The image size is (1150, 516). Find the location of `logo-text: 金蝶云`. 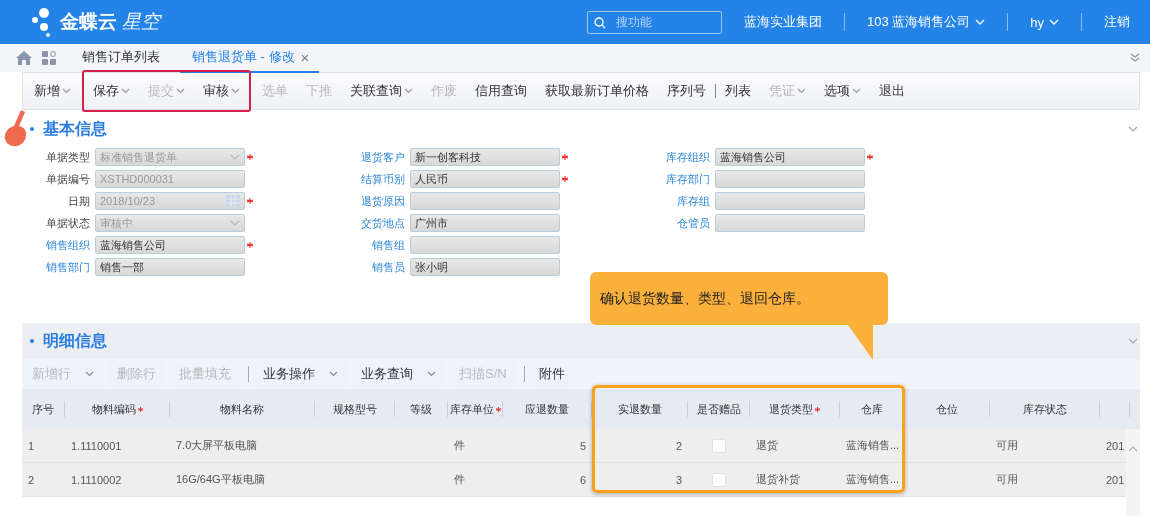

logo-text: 金蝶云 is located at coordinates (88, 22).